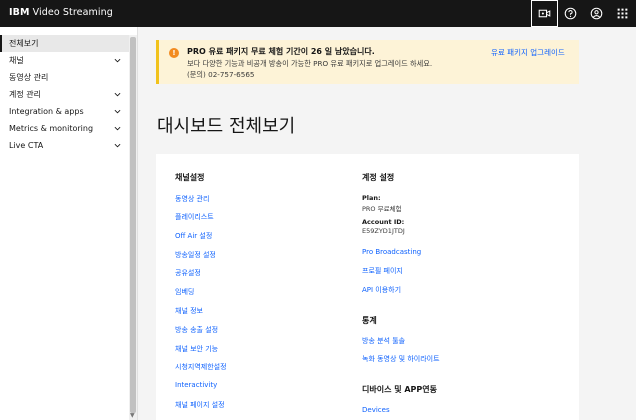 This screenshot has height=420, width=636. What do you see at coordinates (381, 290) in the screenshot?
I see `link-api: API 이용하기` at bounding box center [381, 290].